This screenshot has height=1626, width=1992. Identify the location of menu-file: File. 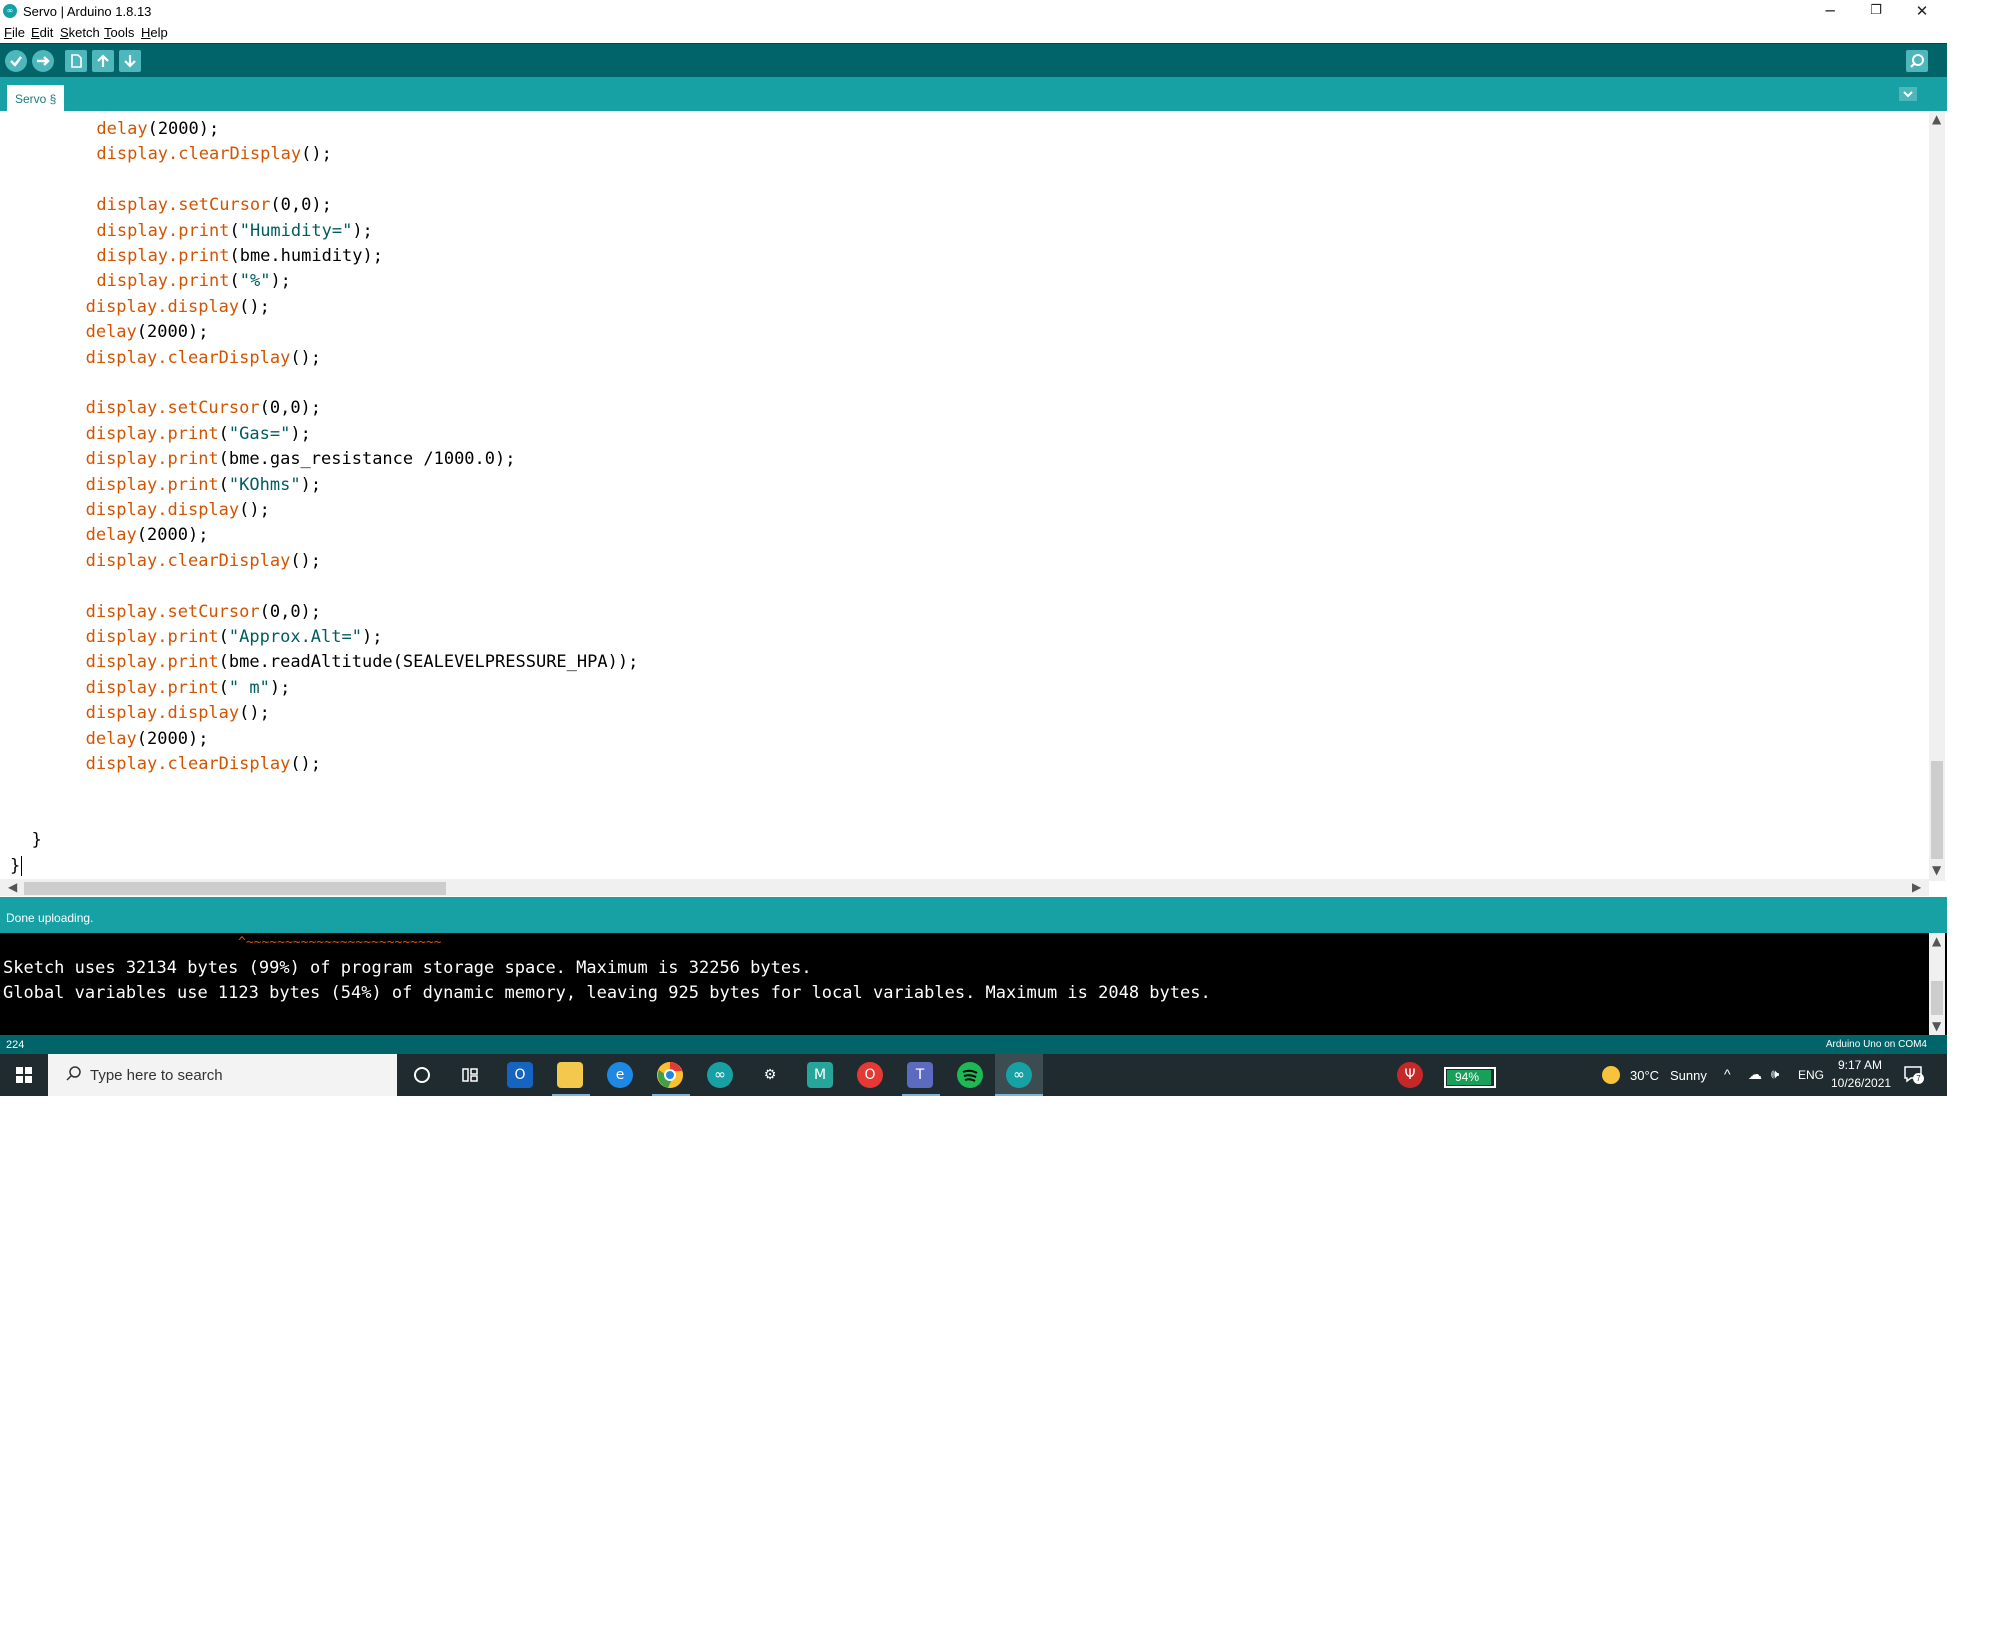
(14, 32).